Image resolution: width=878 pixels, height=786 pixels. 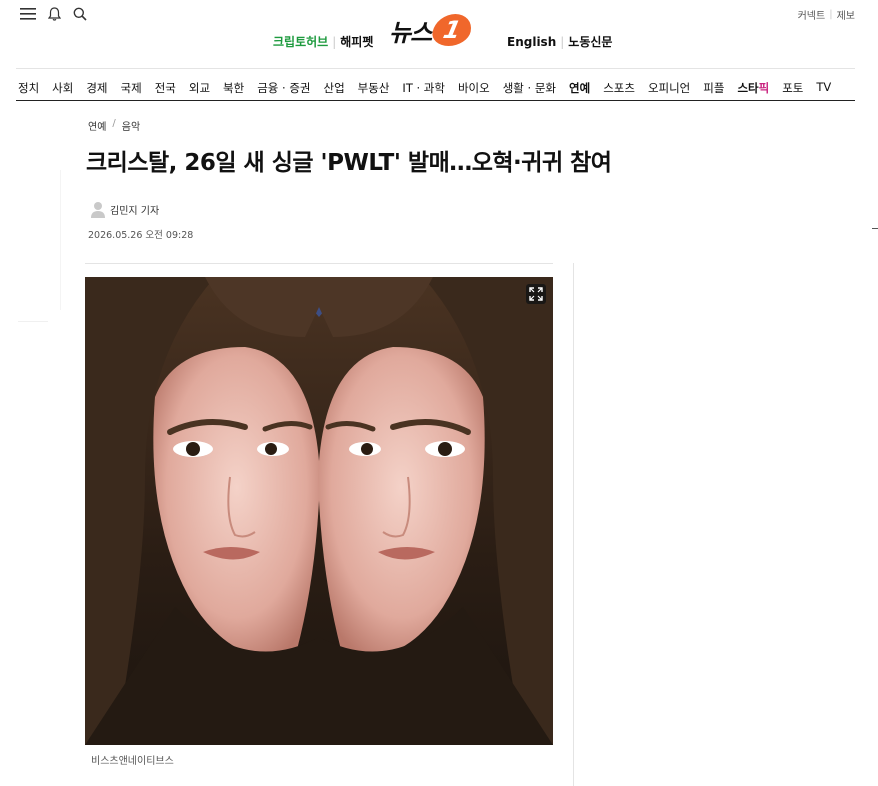 What do you see at coordinates (98, 210) in the screenshot?
I see `reporter-avatar-icon` at bounding box center [98, 210].